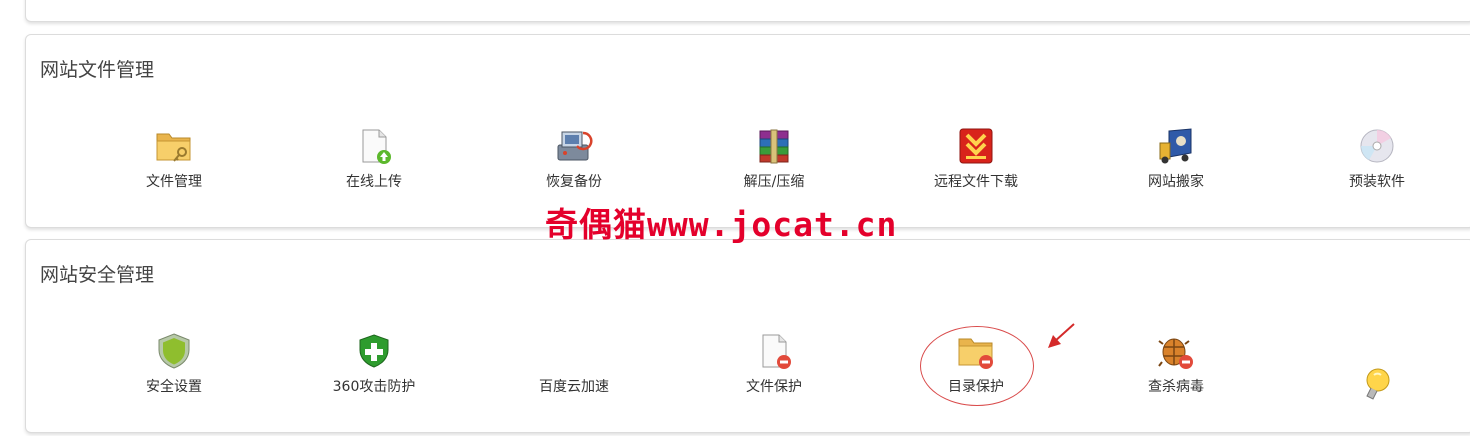 This screenshot has height=436, width=1470. I want to click on file-manager-button: 文件管理, so click(174, 158).